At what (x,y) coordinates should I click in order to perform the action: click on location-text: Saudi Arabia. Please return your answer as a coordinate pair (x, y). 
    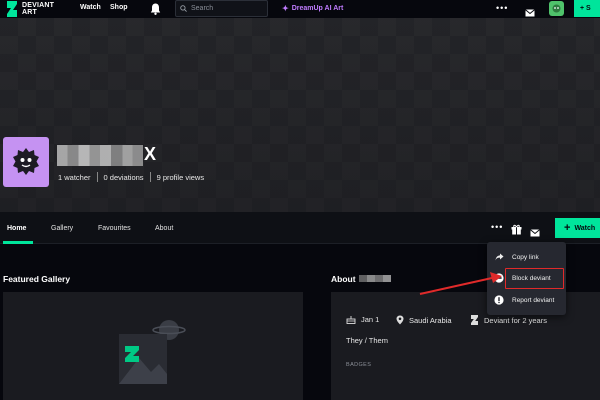
    Looking at the image, I should click on (430, 320).